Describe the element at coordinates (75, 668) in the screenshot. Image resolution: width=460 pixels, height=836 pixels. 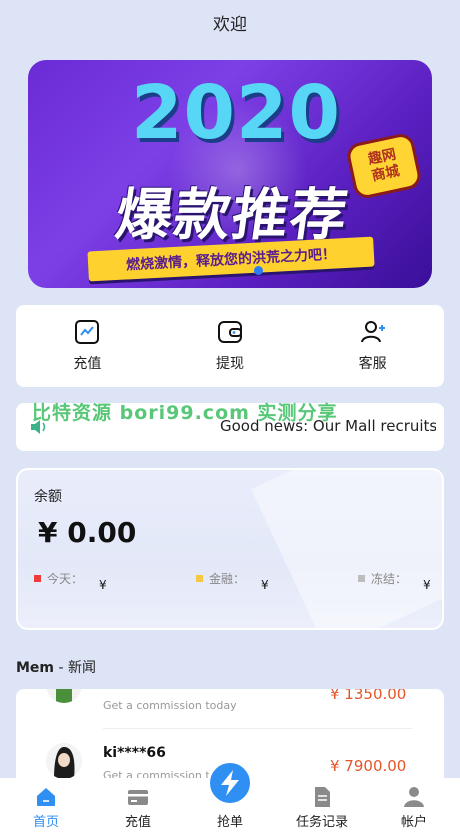
I see `news-heading-rest: - 新闻` at that location.